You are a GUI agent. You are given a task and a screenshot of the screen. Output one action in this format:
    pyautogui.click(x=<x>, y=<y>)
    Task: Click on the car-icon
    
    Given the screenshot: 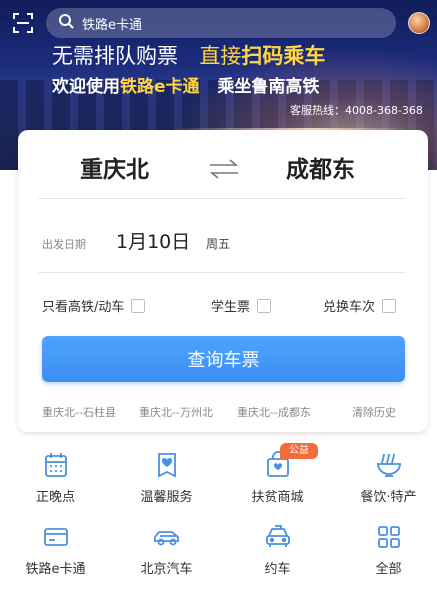 What is the action you would take?
    pyautogui.click(x=167, y=537)
    